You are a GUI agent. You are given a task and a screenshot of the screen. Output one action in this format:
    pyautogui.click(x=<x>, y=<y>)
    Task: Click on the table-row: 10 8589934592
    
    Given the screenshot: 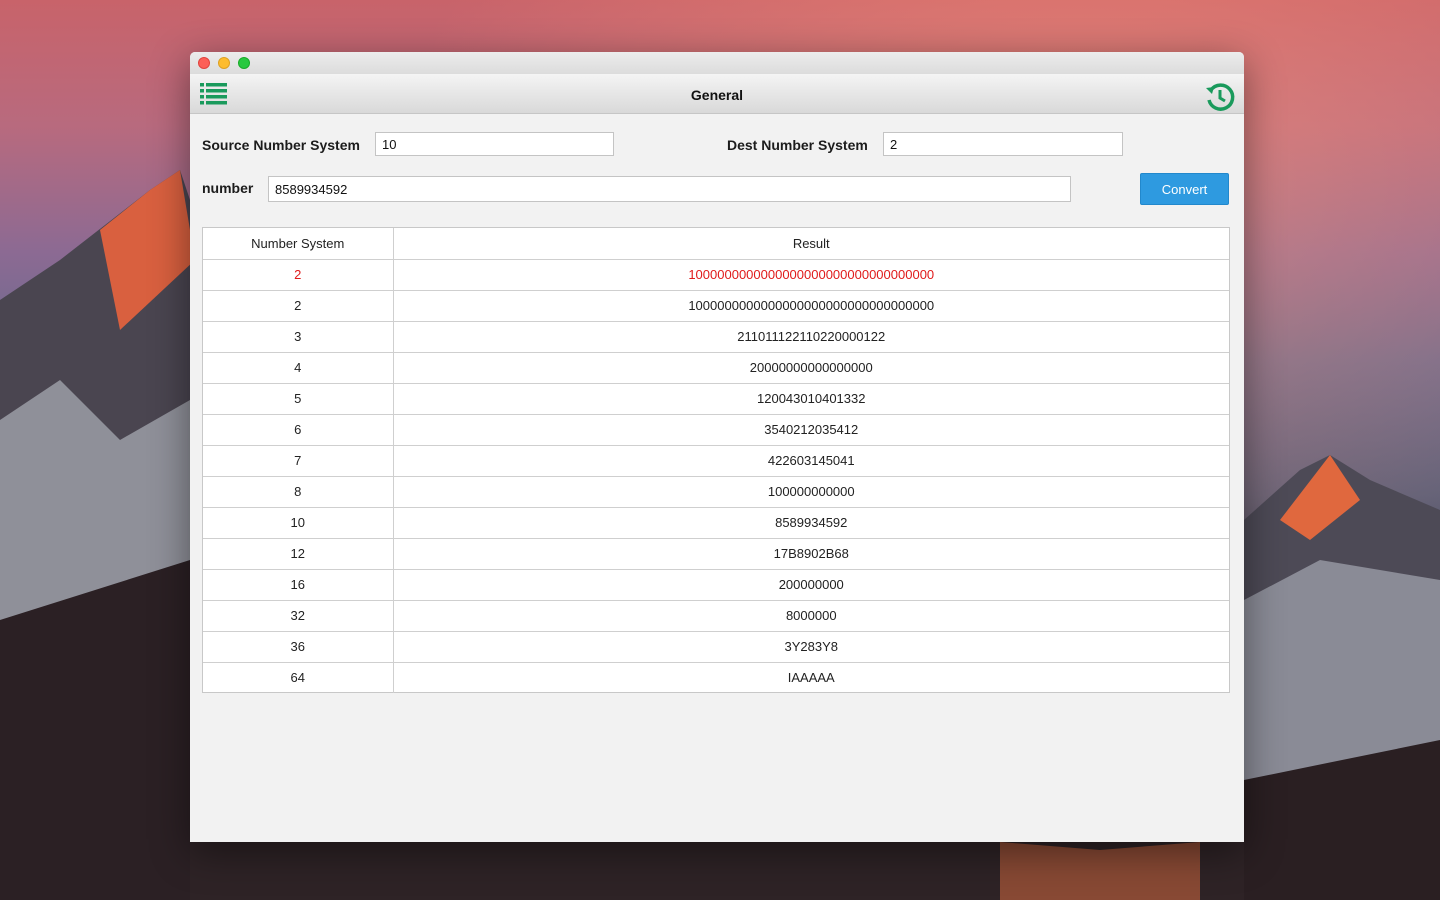 What is the action you would take?
    pyautogui.click(x=716, y=523)
    